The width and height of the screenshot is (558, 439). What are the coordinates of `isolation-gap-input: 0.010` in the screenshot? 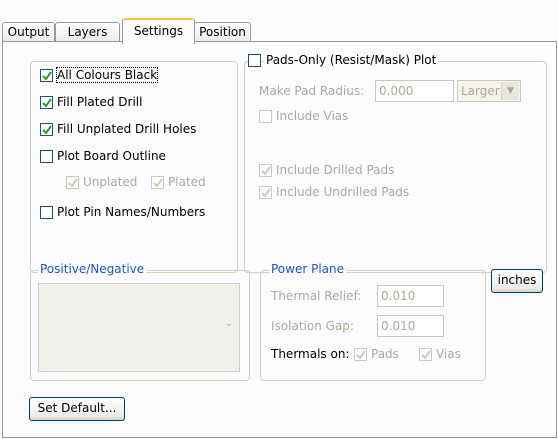 It's located at (410, 326).